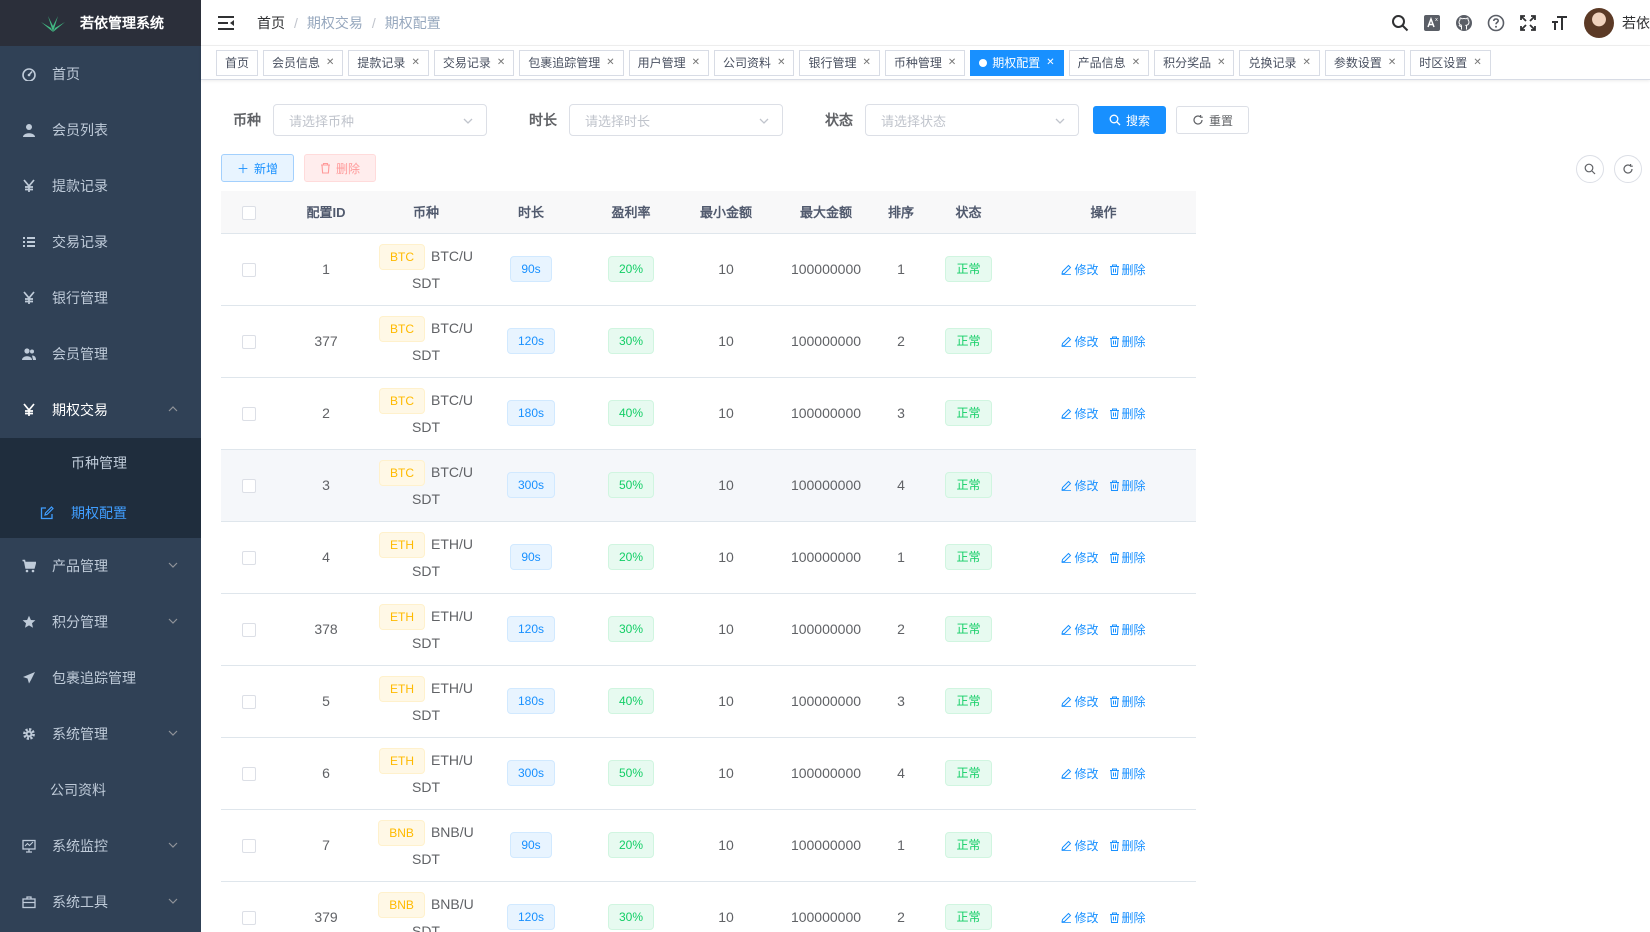 The width and height of the screenshot is (1650, 932). What do you see at coordinates (1450, 62) in the screenshot?
I see `tag-view-item: 时区设置 ✕` at bounding box center [1450, 62].